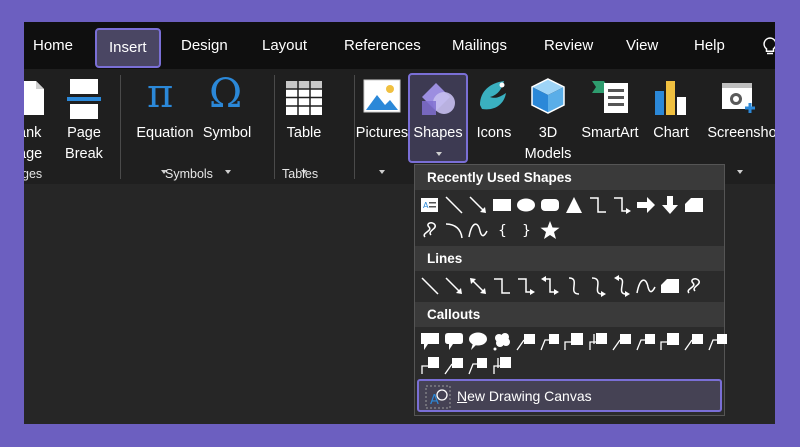 The image size is (800, 447). Describe the element at coordinates (204, 45) in the screenshot. I see `tab-design: Design` at that location.